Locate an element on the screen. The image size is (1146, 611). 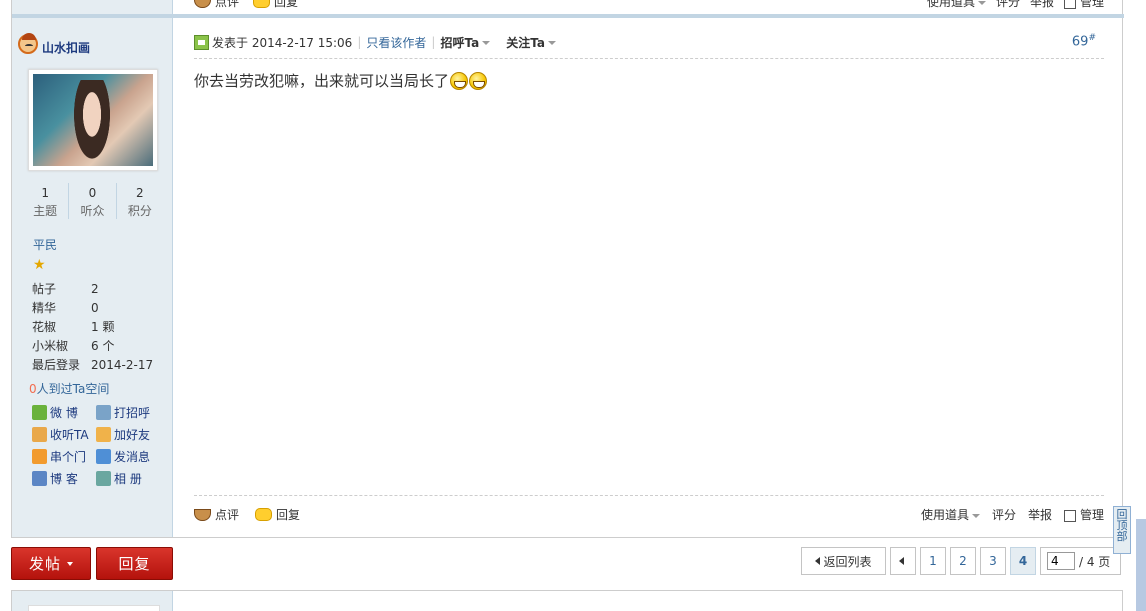
prev-report-link: 举报 is located at coordinates (1042, 5).